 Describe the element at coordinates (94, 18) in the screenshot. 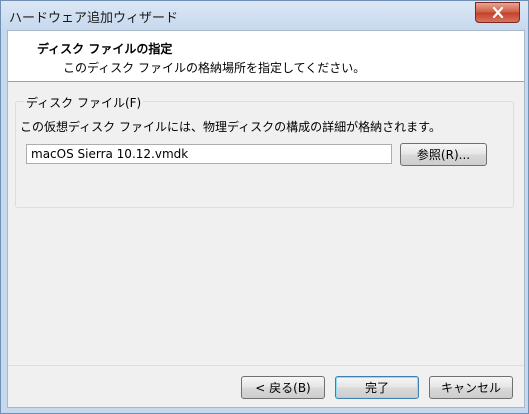

I see `window-title: ハードウェア追加ウィザード` at that location.